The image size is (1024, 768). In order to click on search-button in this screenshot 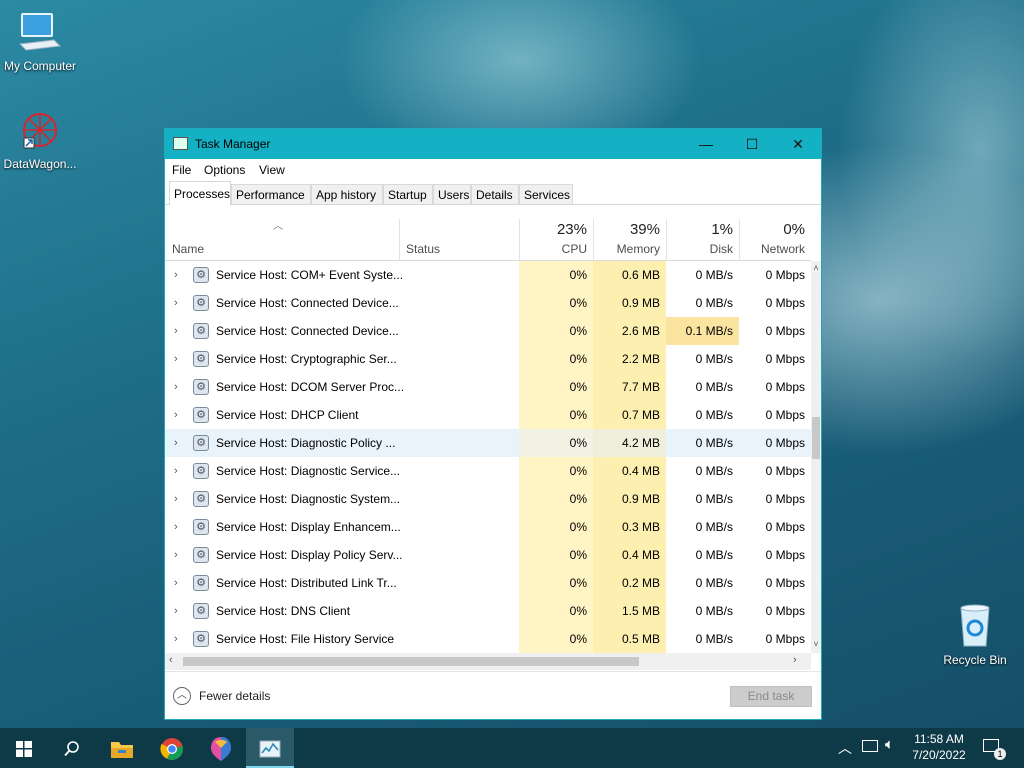, I will do `click(72, 748)`.